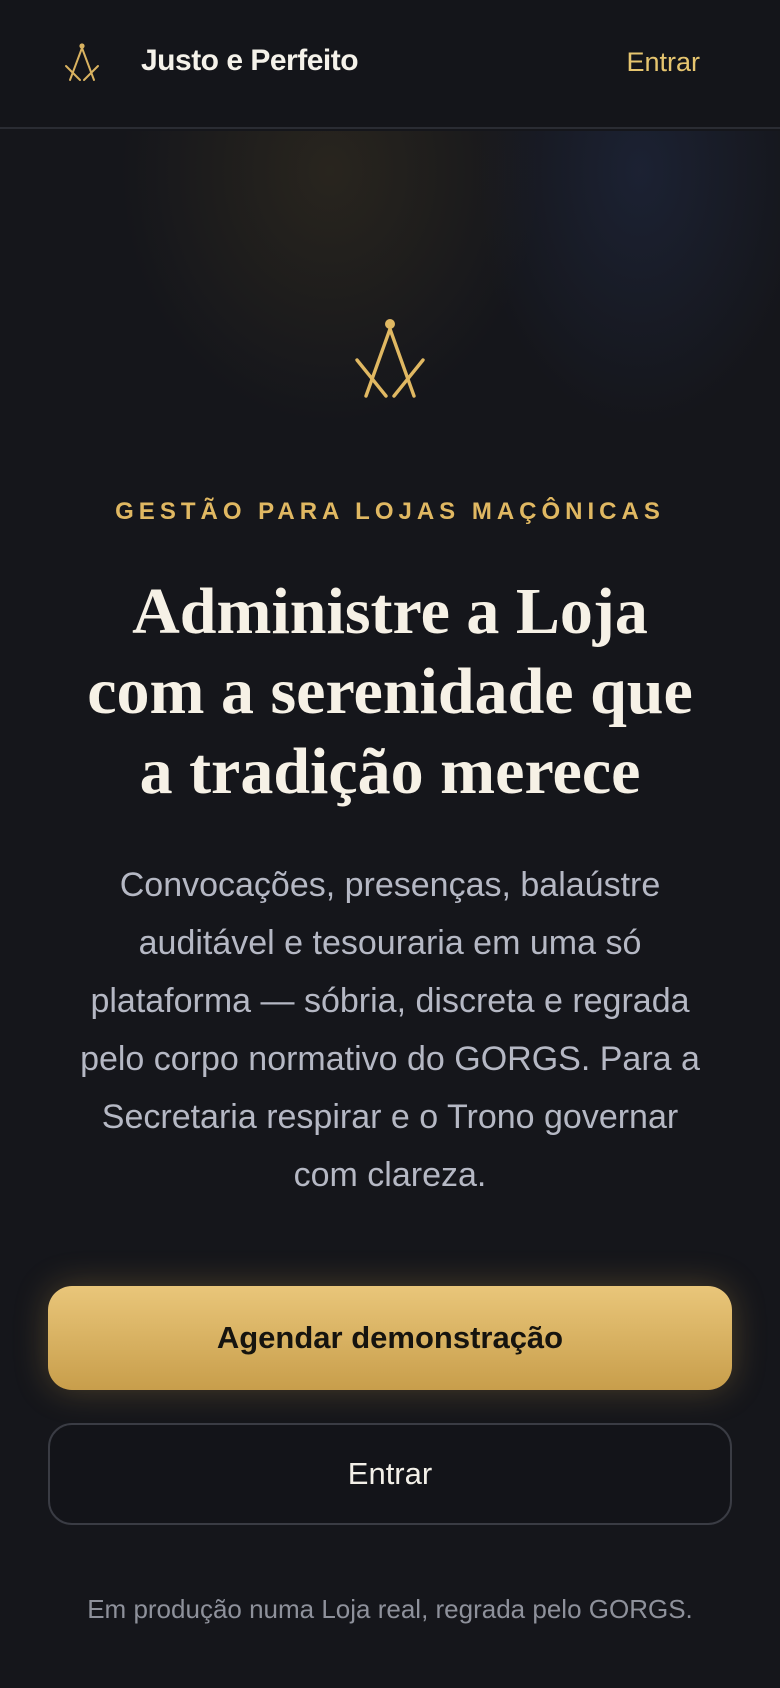  What do you see at coordinates (390, 1474) in the screenshot?
I see `login-button: Entrar` at bounding box center [390, 1474].